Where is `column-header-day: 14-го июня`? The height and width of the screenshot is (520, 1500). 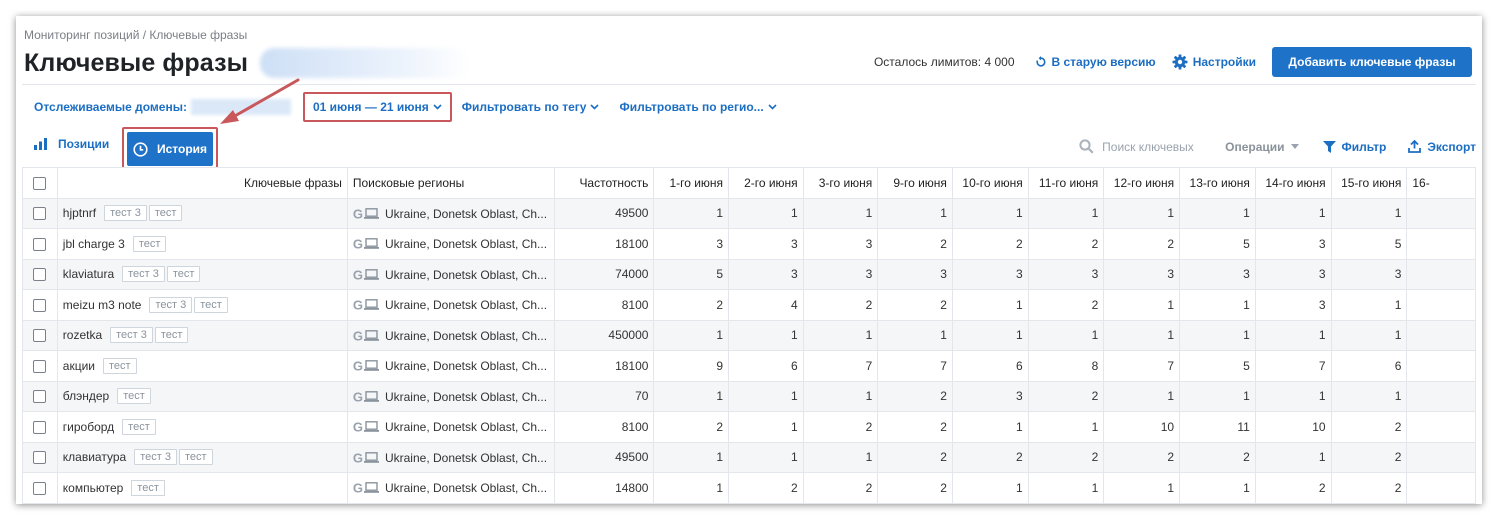 column-header-day: 14-го июня is located at coordinates (1293, 183).